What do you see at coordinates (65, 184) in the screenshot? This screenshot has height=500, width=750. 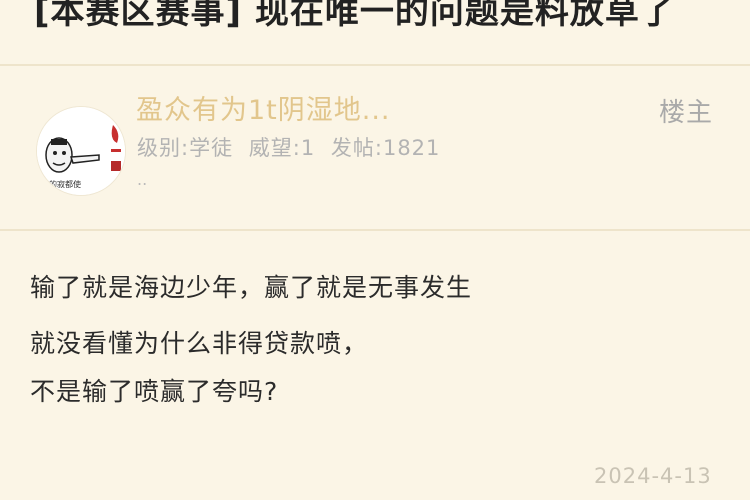 I see `avatar-caption: 的寂都使` at bounding box center [65, 184].